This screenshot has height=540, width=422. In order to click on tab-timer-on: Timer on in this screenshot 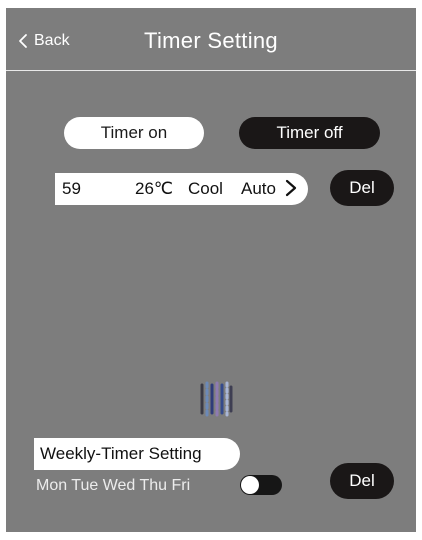, I will do `click(134, 133)`.